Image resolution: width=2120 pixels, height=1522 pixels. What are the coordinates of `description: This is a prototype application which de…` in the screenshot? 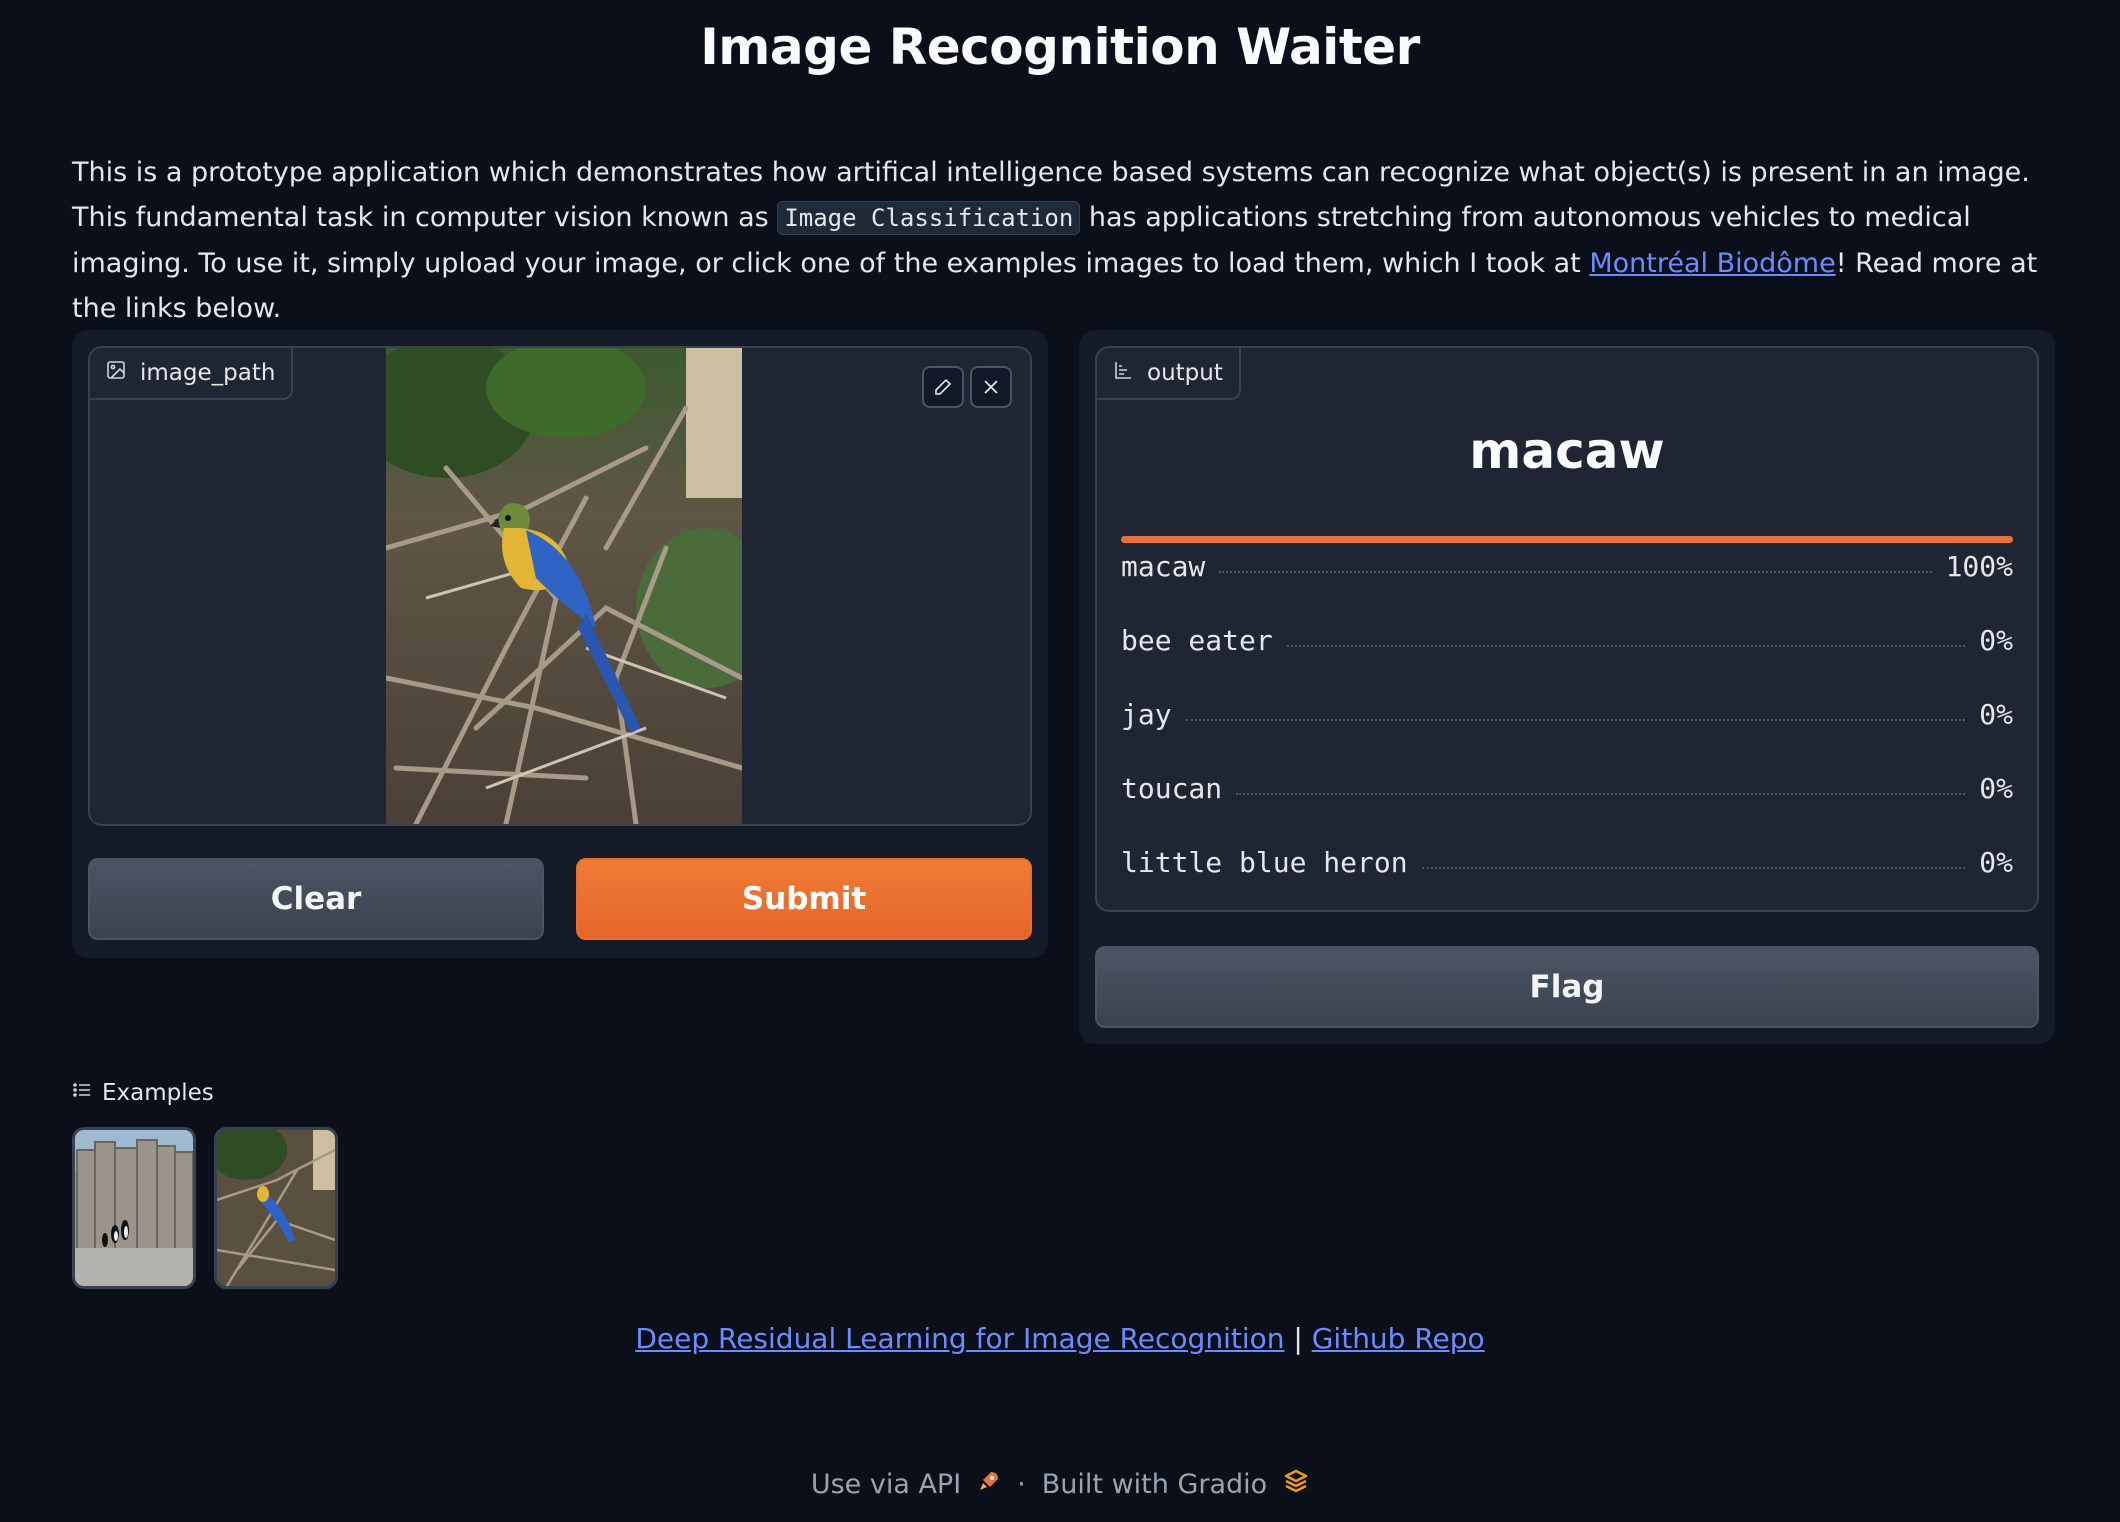 It's located at (1067, 240).